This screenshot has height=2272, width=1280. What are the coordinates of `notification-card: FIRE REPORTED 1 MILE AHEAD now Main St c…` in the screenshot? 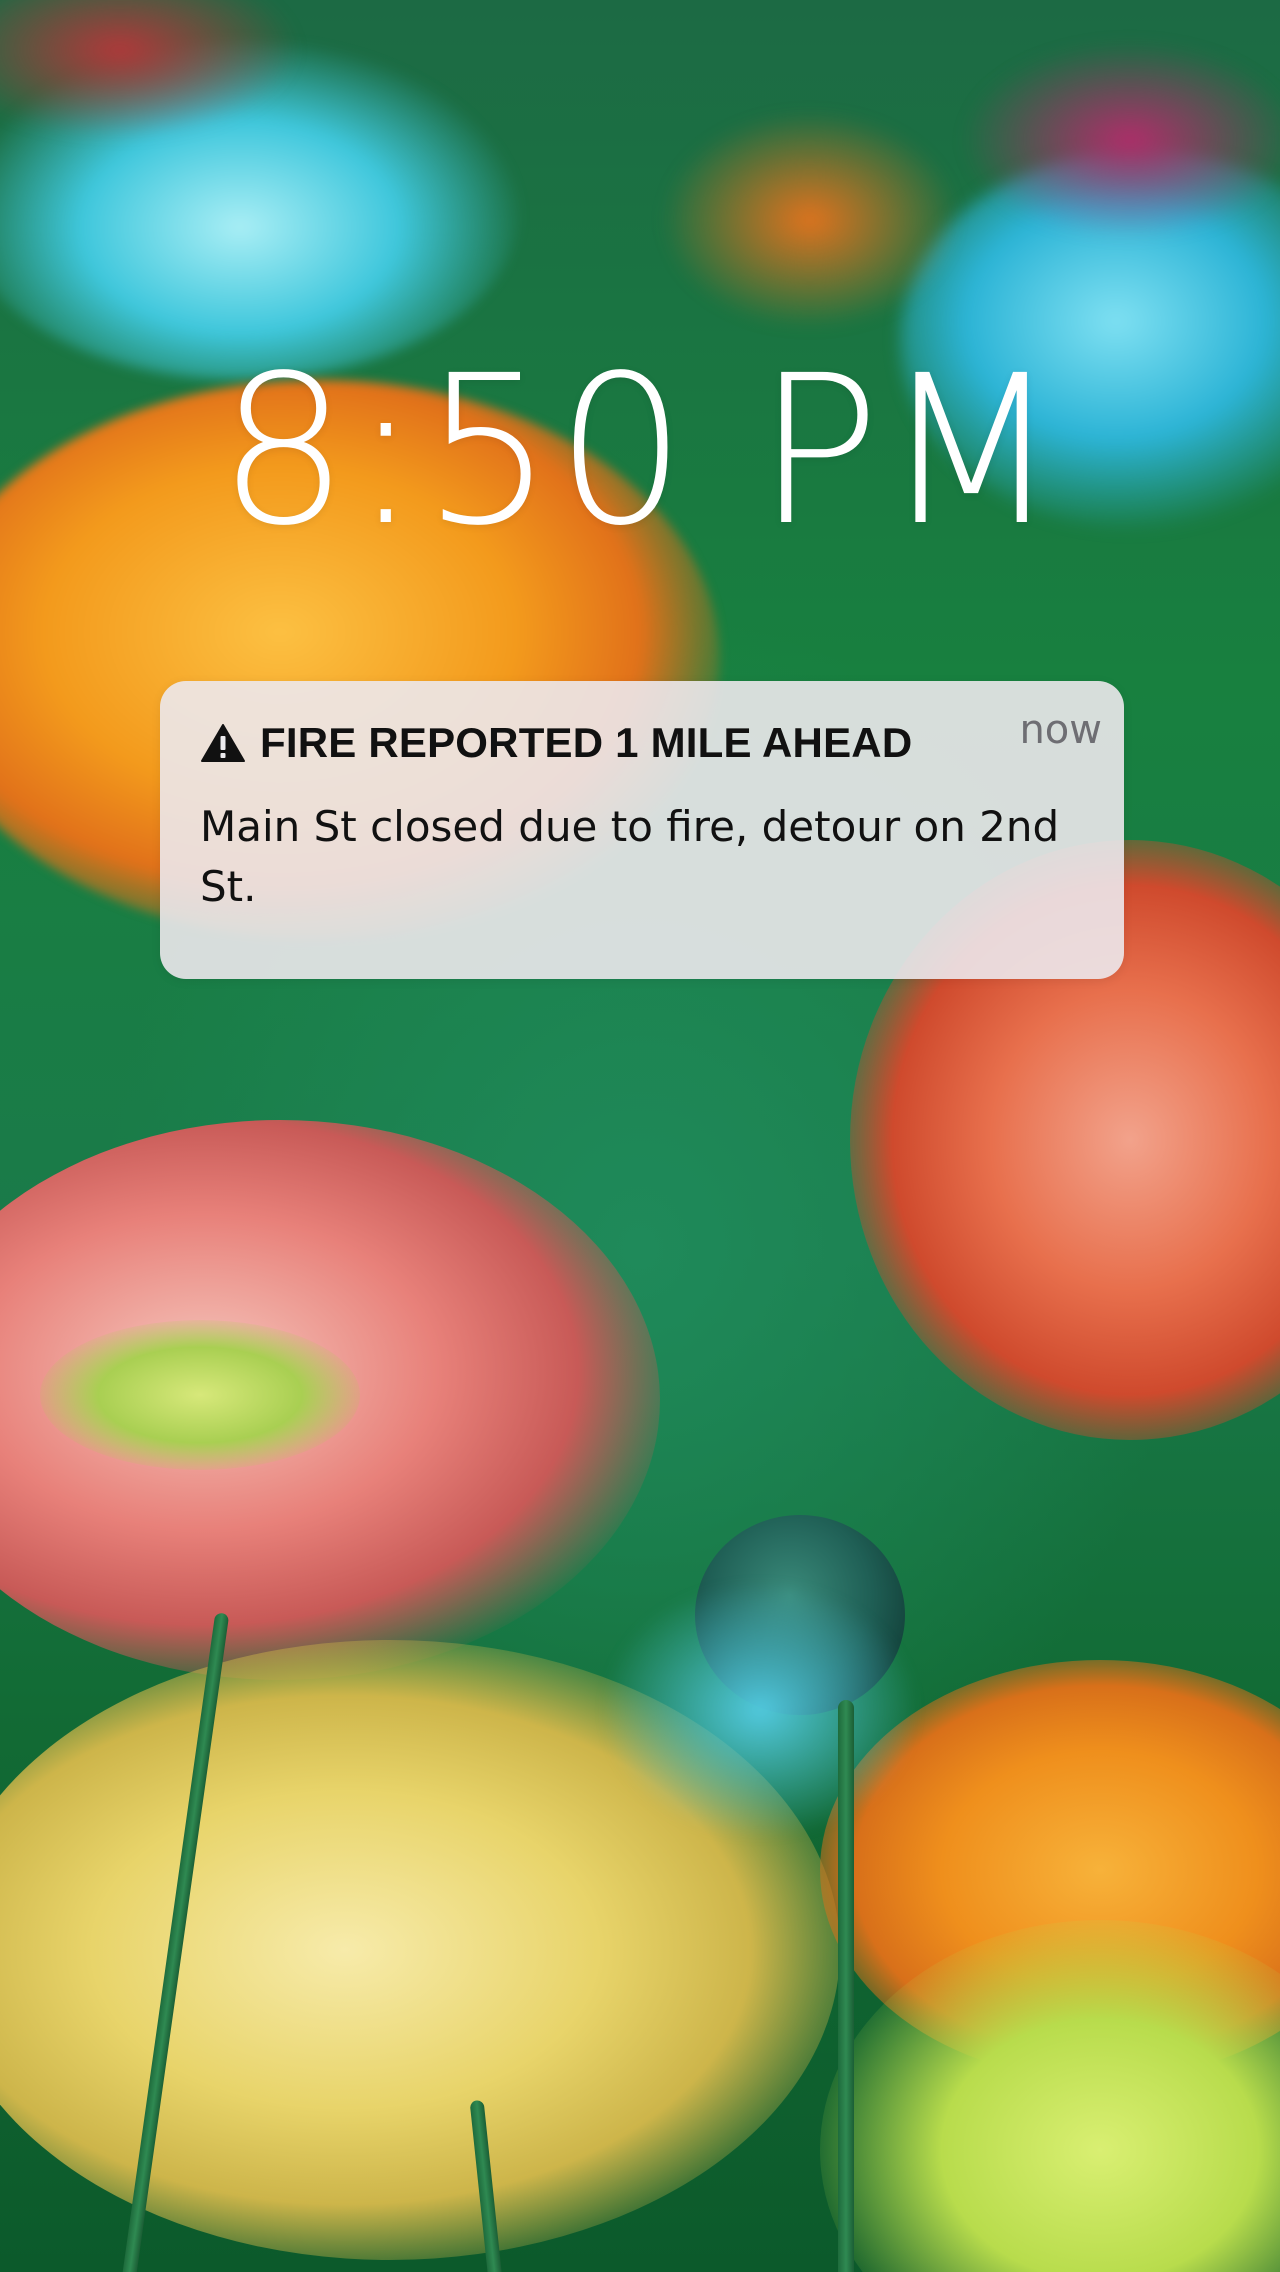 It's located at (642, 830).